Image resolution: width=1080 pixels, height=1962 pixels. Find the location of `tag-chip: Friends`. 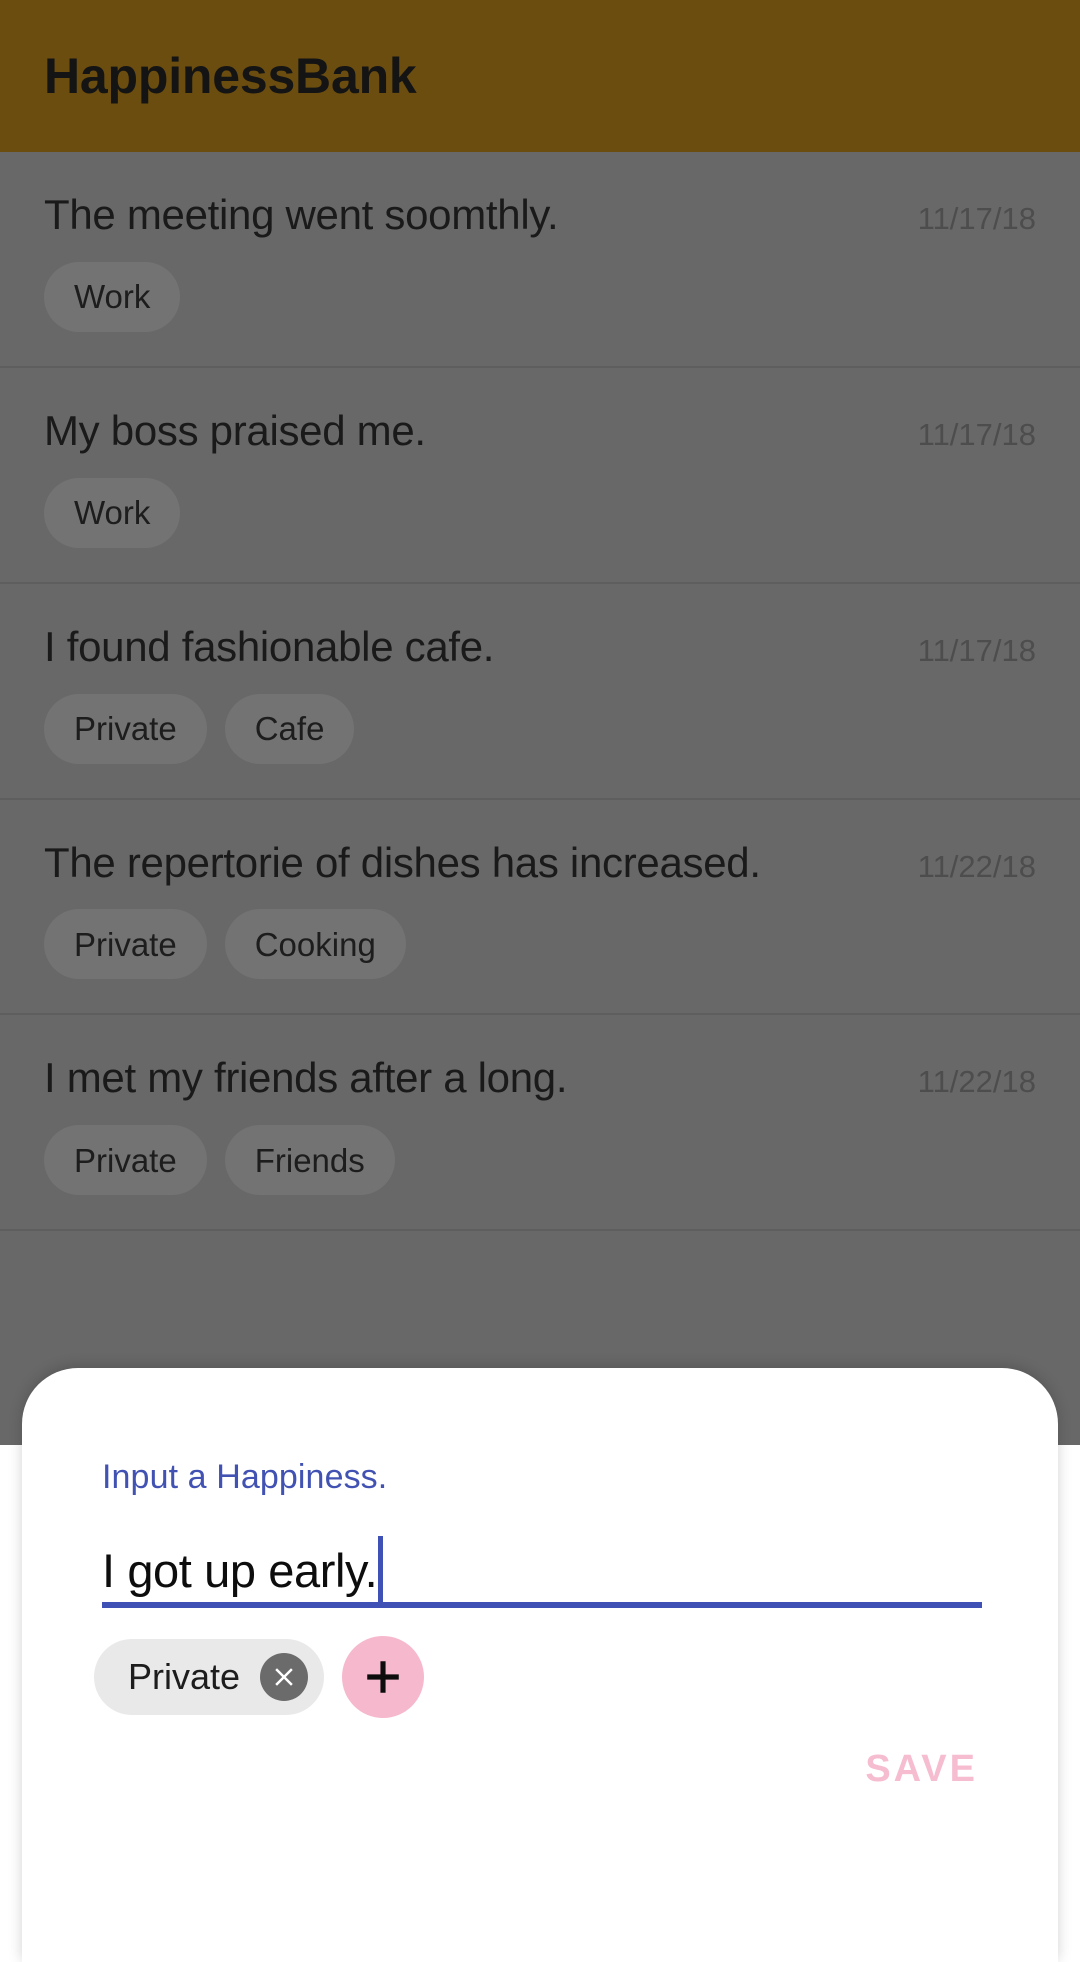

tag-chip: Friends is located at coordinates (309, 1160).